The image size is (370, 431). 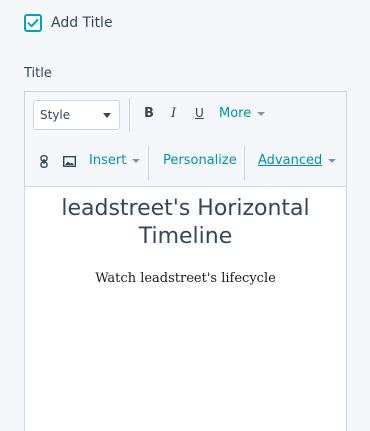 I want to click on advanced-label: Advanced, so click(x=290, y=160).